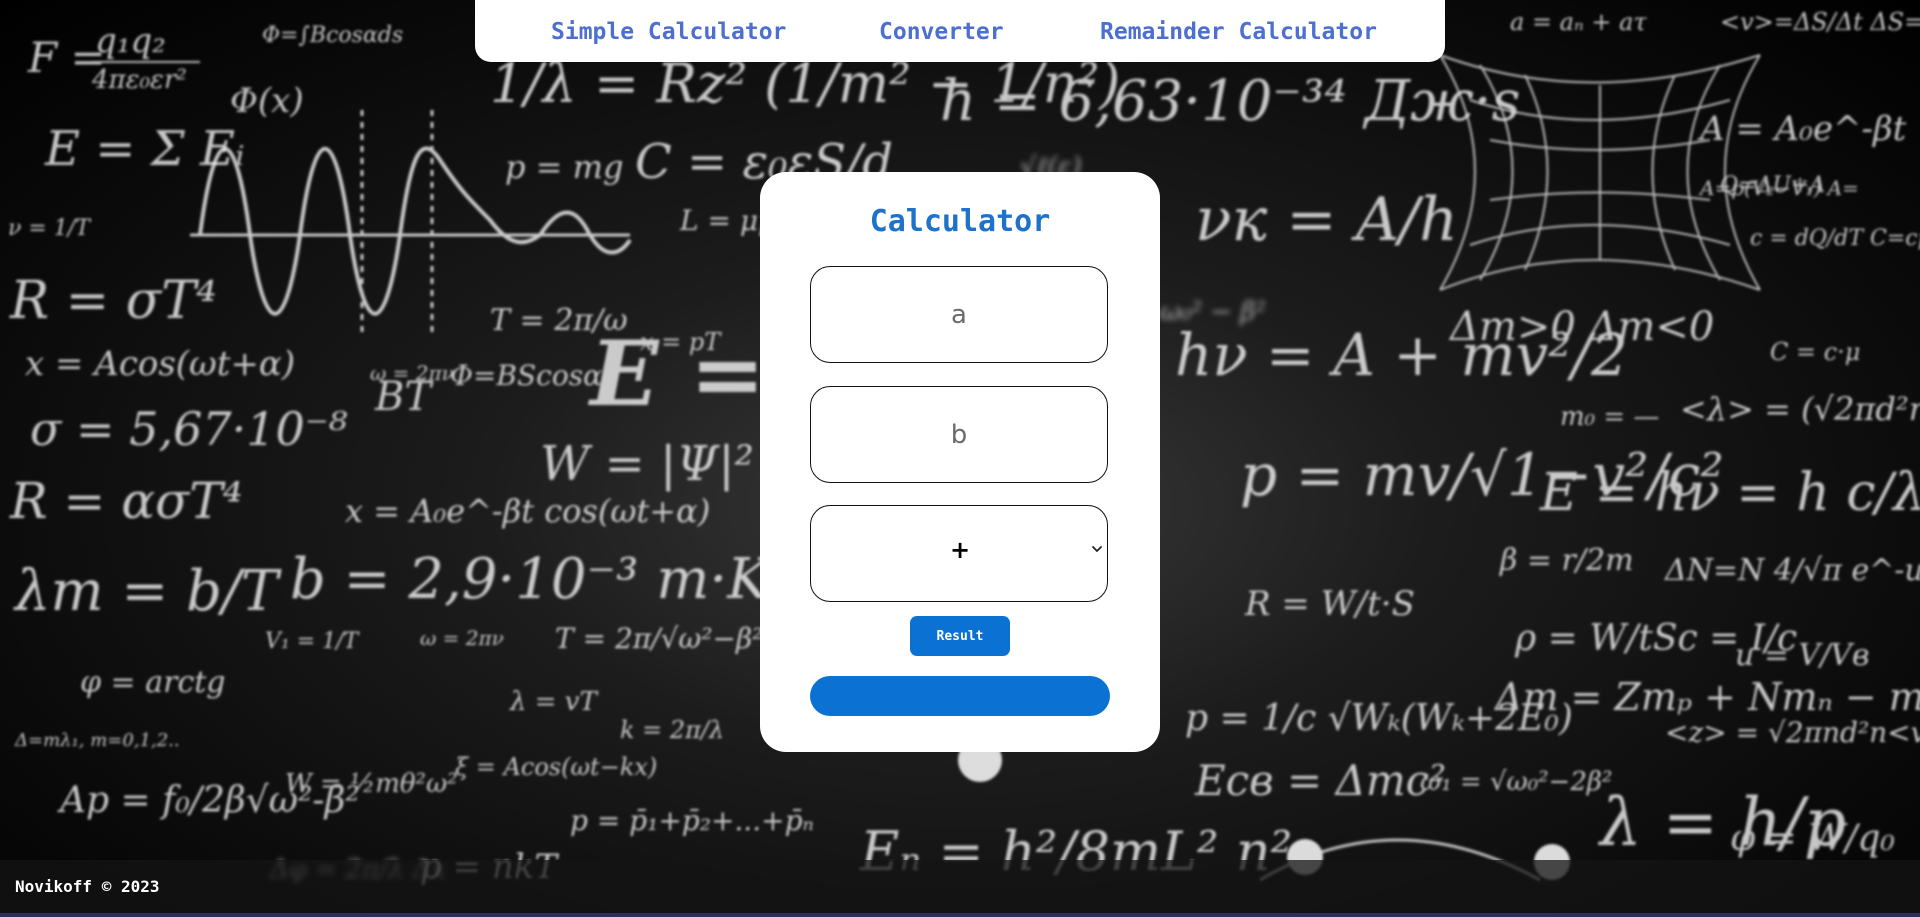 This screenshot has width=1920, height=917. Describe the element at coordinates (959, 314) in the screenshot. I see `operand-a-input` at that location.